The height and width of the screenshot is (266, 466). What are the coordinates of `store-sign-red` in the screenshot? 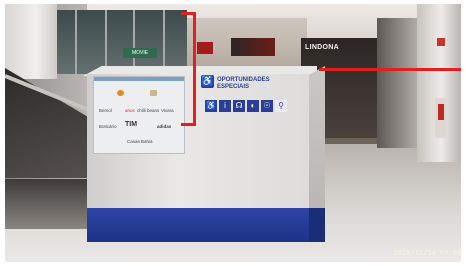 It's located at (205, 48).